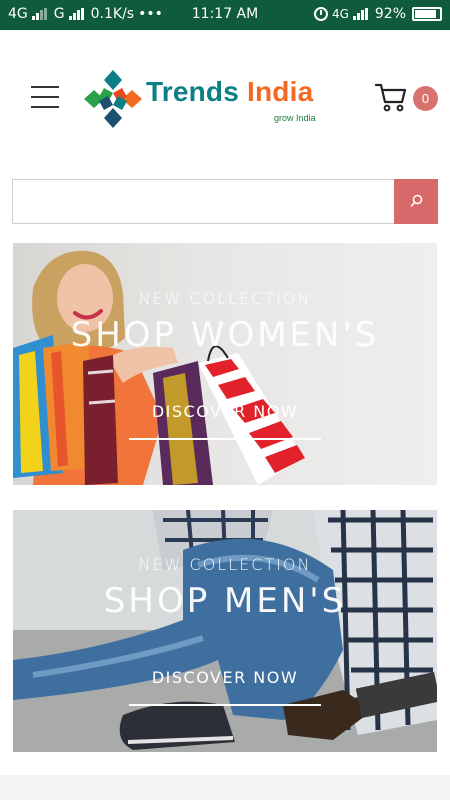 The width and height of the screenshot is (450, 800). What do you see at coordinates (193, 91) in the screenshot?
I see `logo-word-trends: Trends` at bounding box center [193, 91].